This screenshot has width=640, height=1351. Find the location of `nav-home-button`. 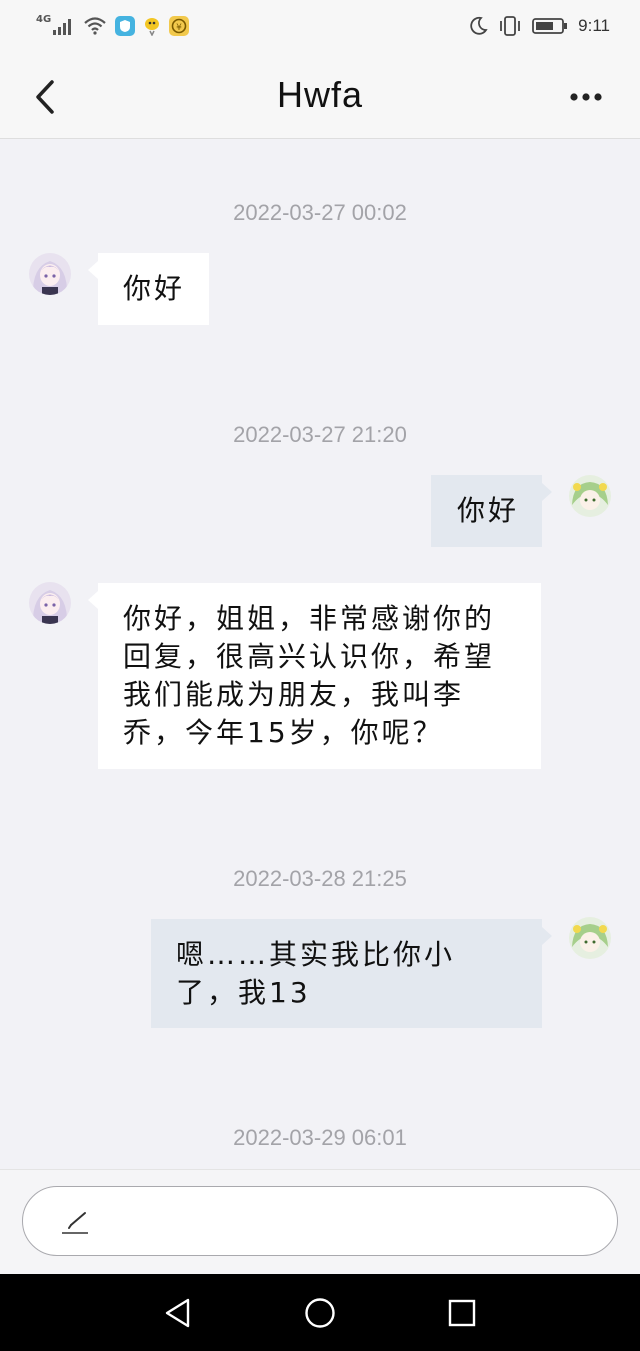

nav-home-button is located at coordinates (320, 1313).